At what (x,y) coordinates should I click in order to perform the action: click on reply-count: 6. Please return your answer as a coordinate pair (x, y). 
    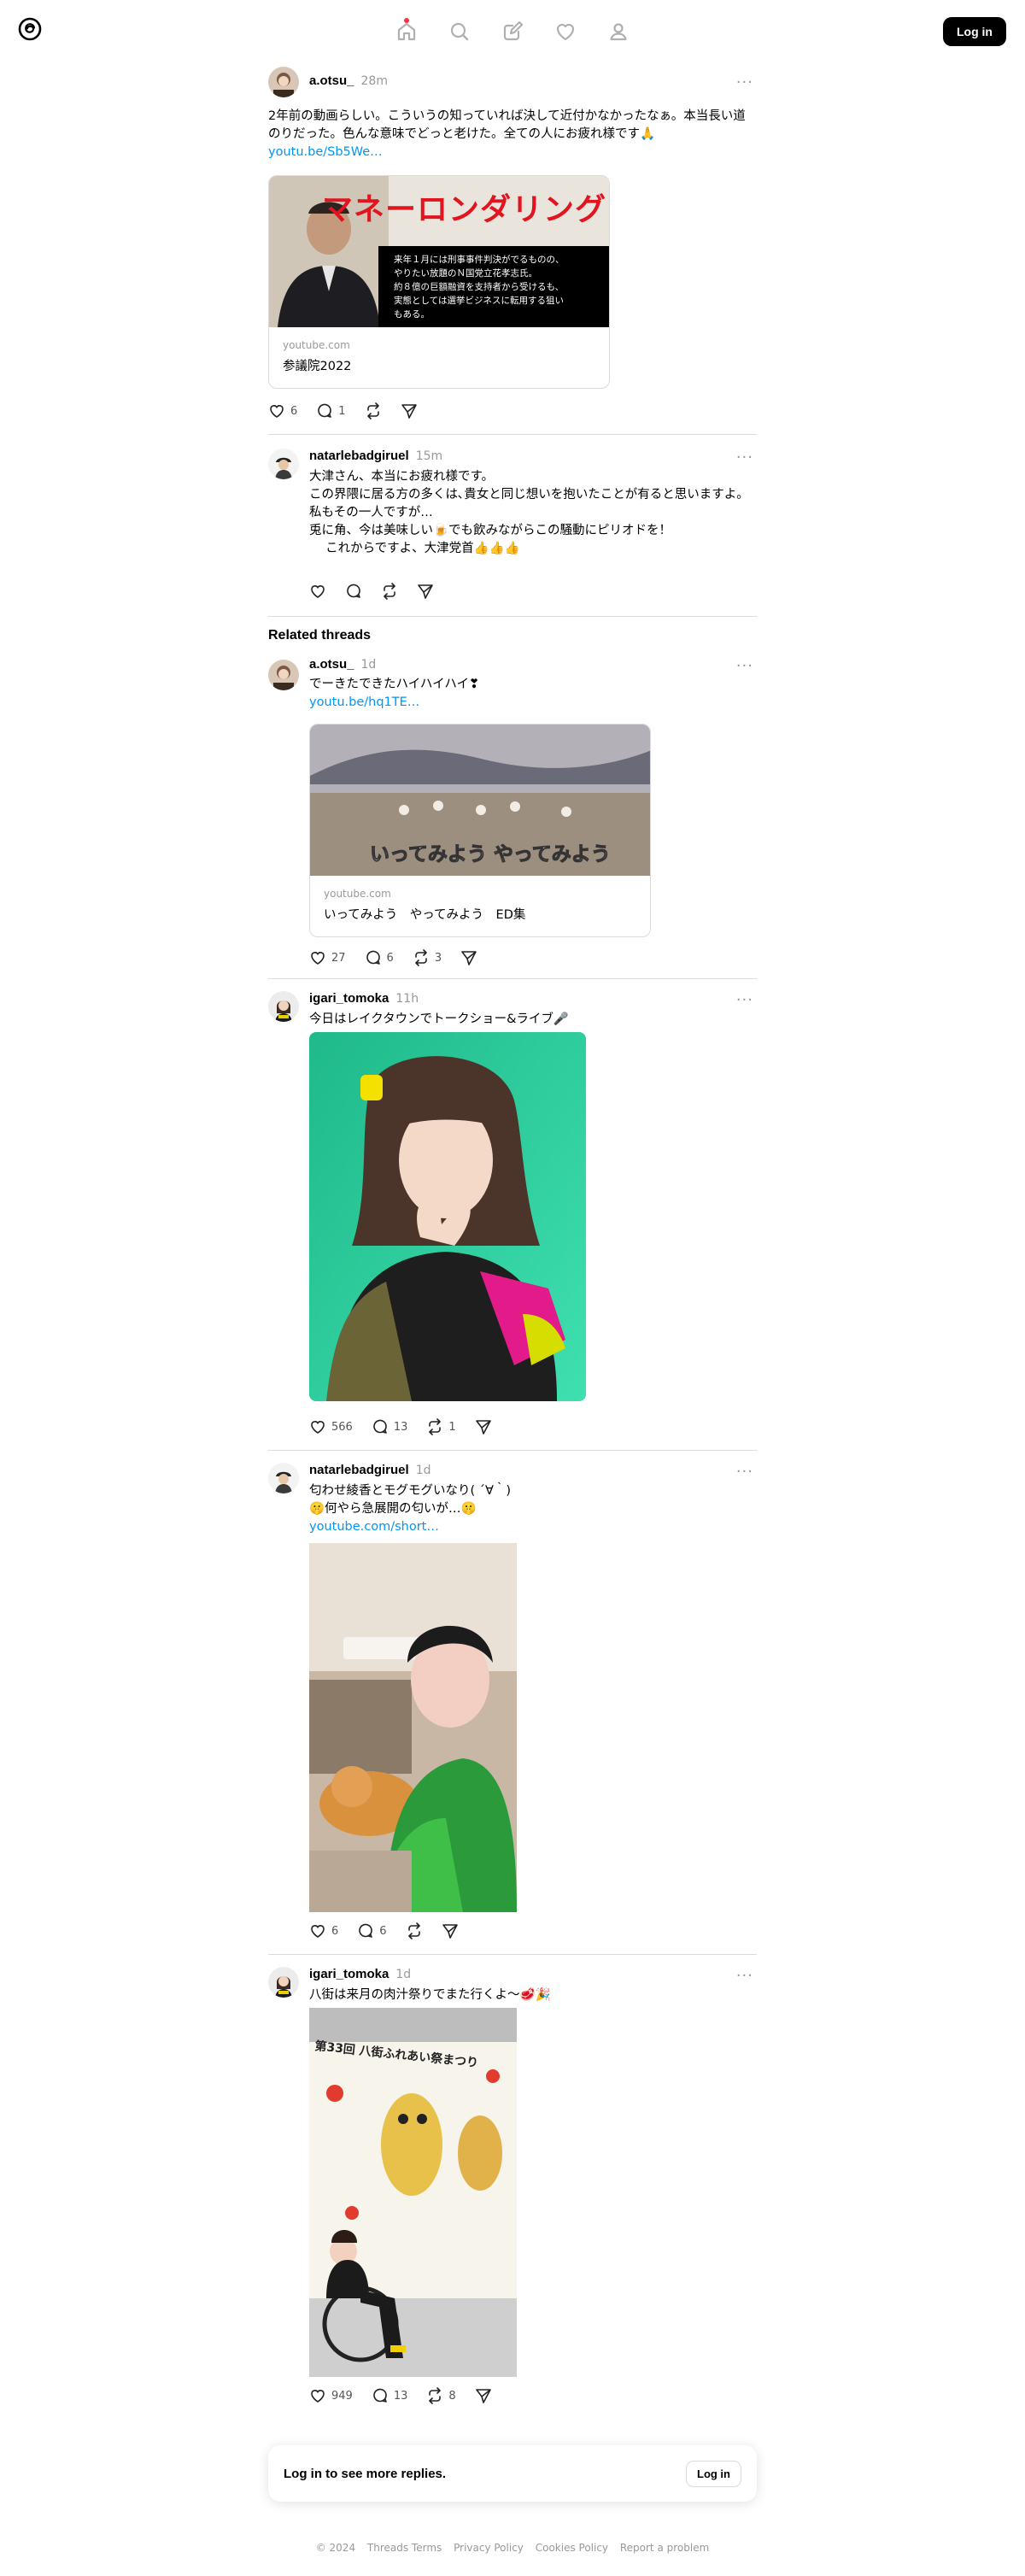
    Looking at the image, I should click on (390, 958).